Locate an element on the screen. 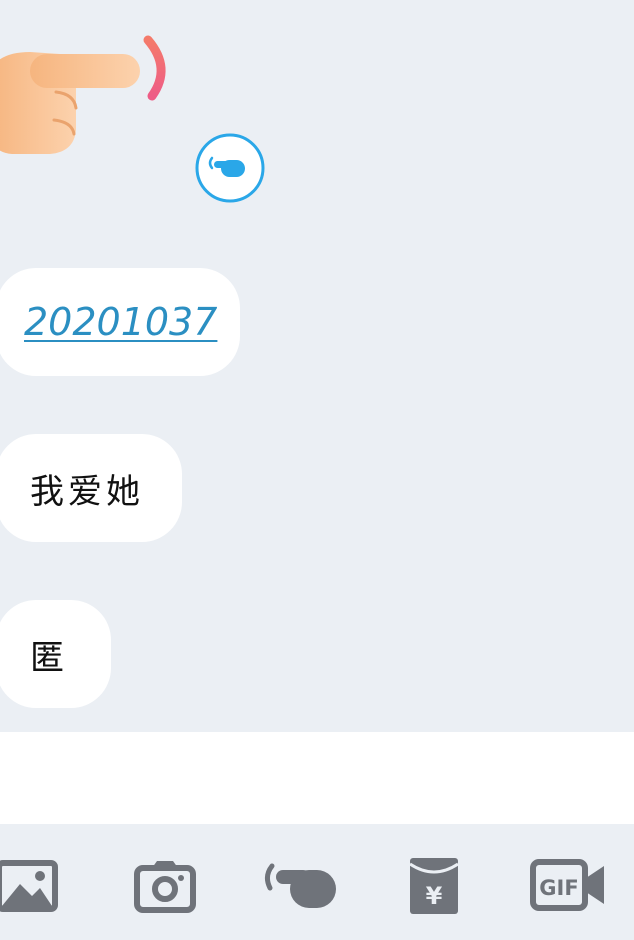 The image size is (634, 940). poke-badge-icon is located at coordinates (230, 168).